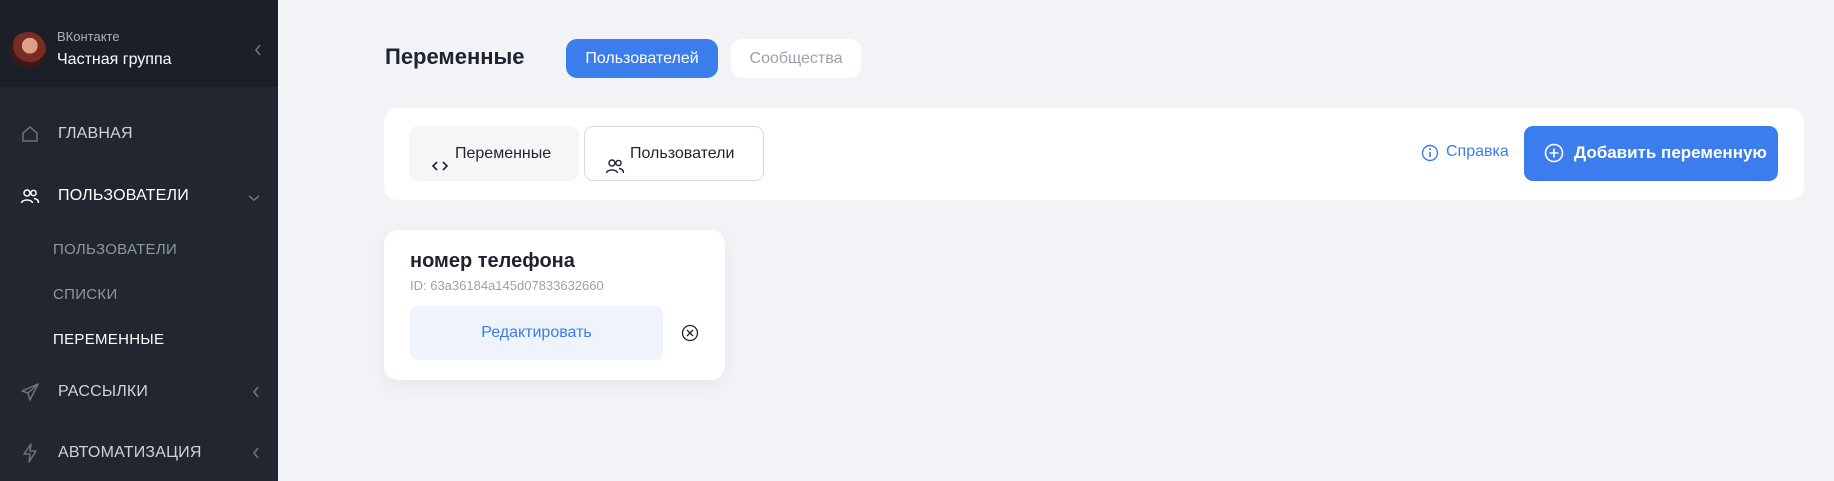 This screenshot has width=1834, height=481. I want to click on sidebar-subitem-variables: ПЕРЕМЕННЫЕ, so click(108, 339).